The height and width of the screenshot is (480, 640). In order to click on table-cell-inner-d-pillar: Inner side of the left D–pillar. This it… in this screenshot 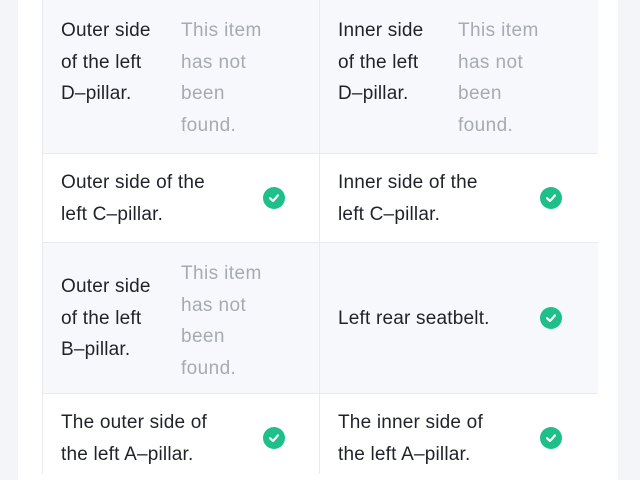, I will do `click(459, 77)`.